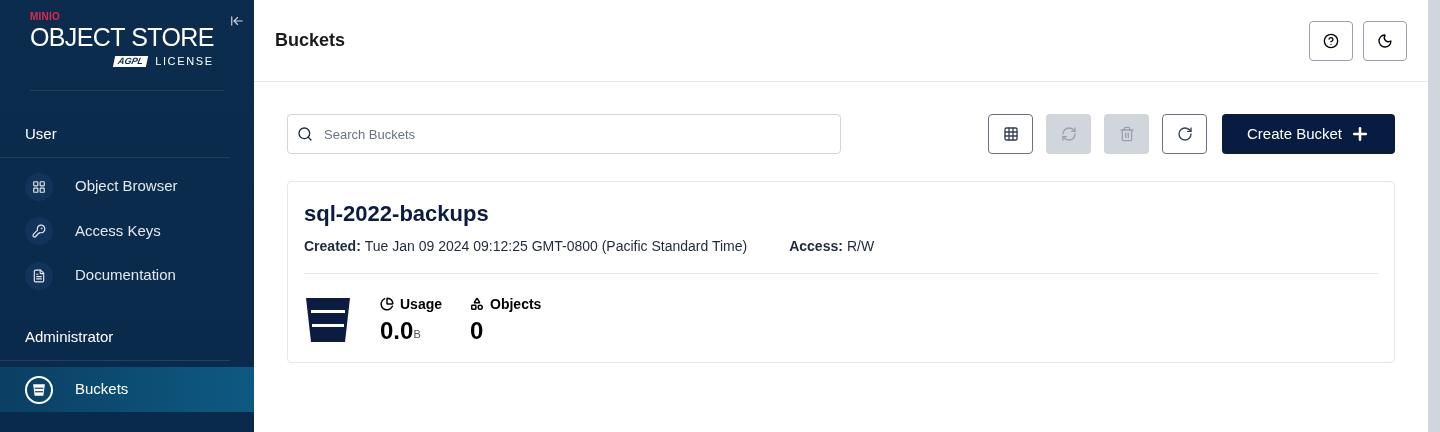  I want to click on access-value: R/W, so click(860, 246).